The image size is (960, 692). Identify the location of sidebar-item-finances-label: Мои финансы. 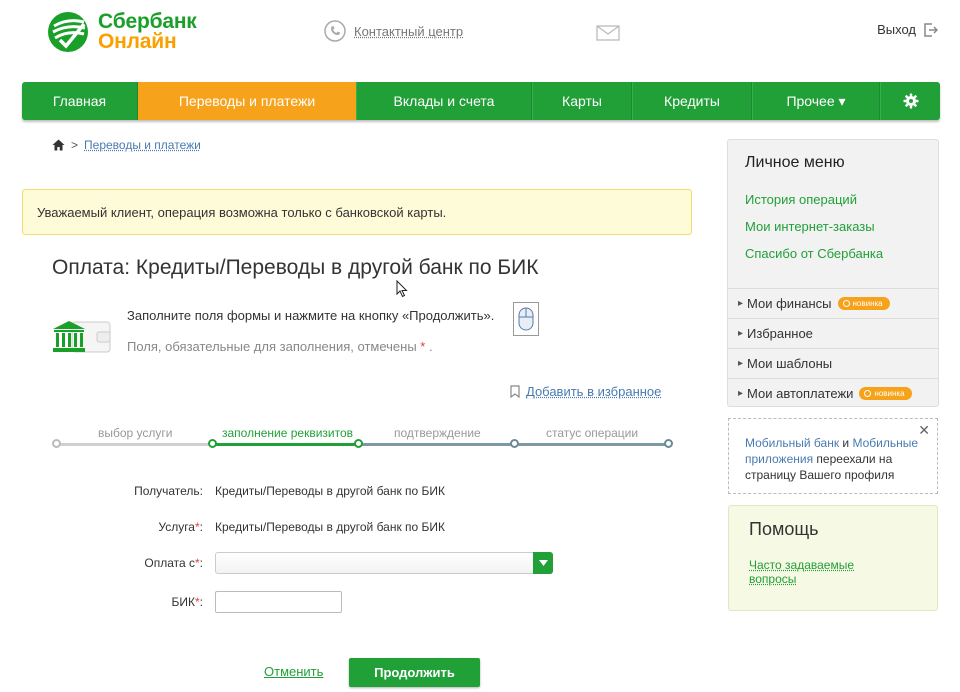
(789, 303).